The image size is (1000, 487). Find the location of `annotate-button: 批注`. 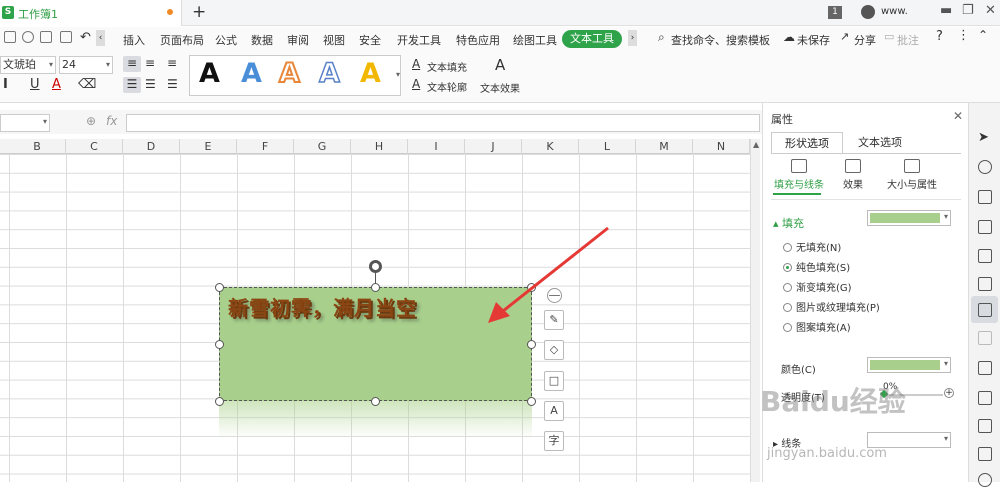

annotate-button: 批注 is located at coordinates (908, 40).